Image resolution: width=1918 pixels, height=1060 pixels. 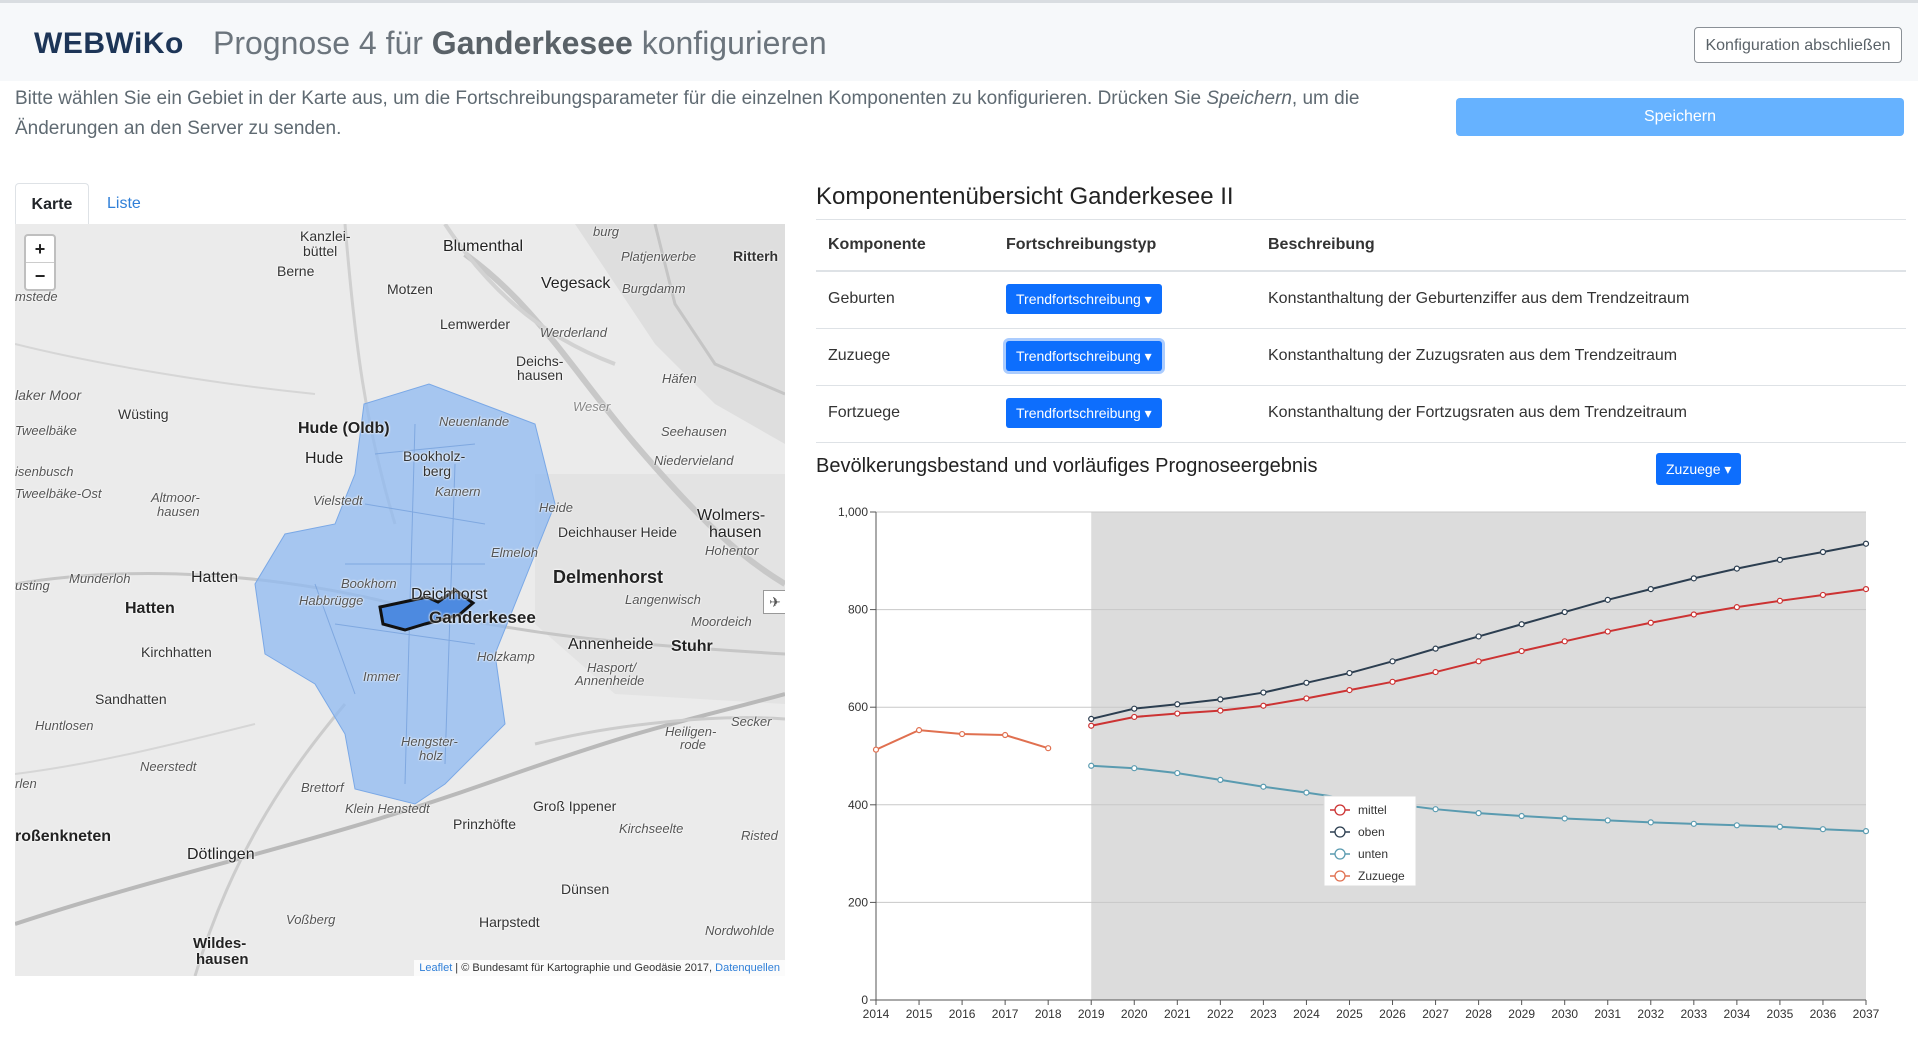 I want to click on finish-configuration-button: Konfiguration abschließen, so click(x=1798, y=45).